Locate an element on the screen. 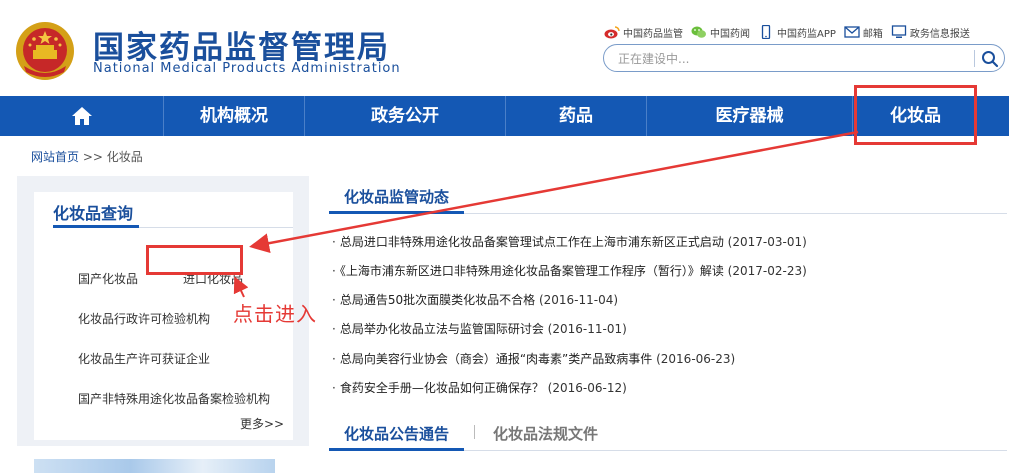  news-date: (2017-03-01) is located at coordinates (767, 242).